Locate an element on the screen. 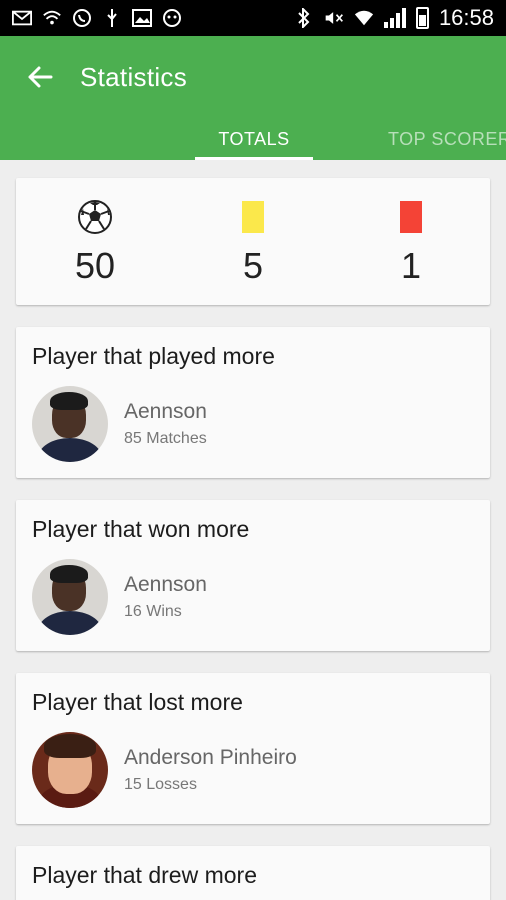 This screenshot has width=506, height=900. back-button is located at coordinates (40, 77).